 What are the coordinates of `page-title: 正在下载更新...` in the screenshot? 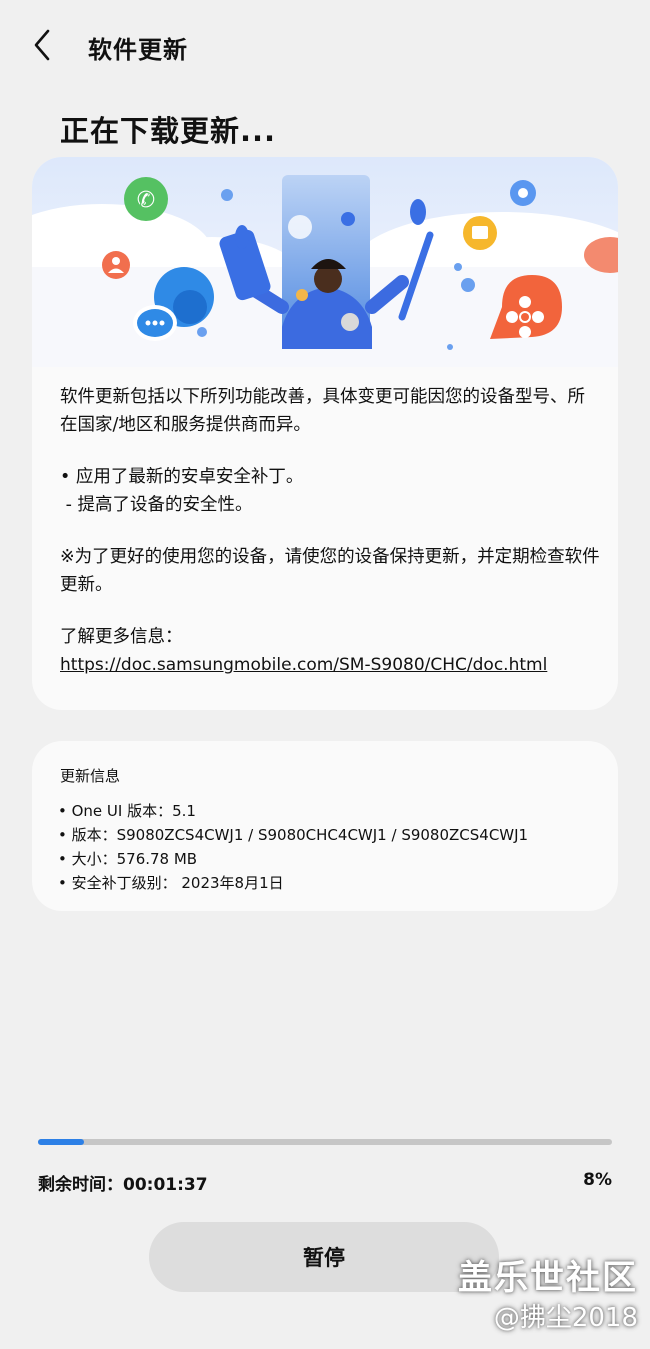 It's located at (168, 131).